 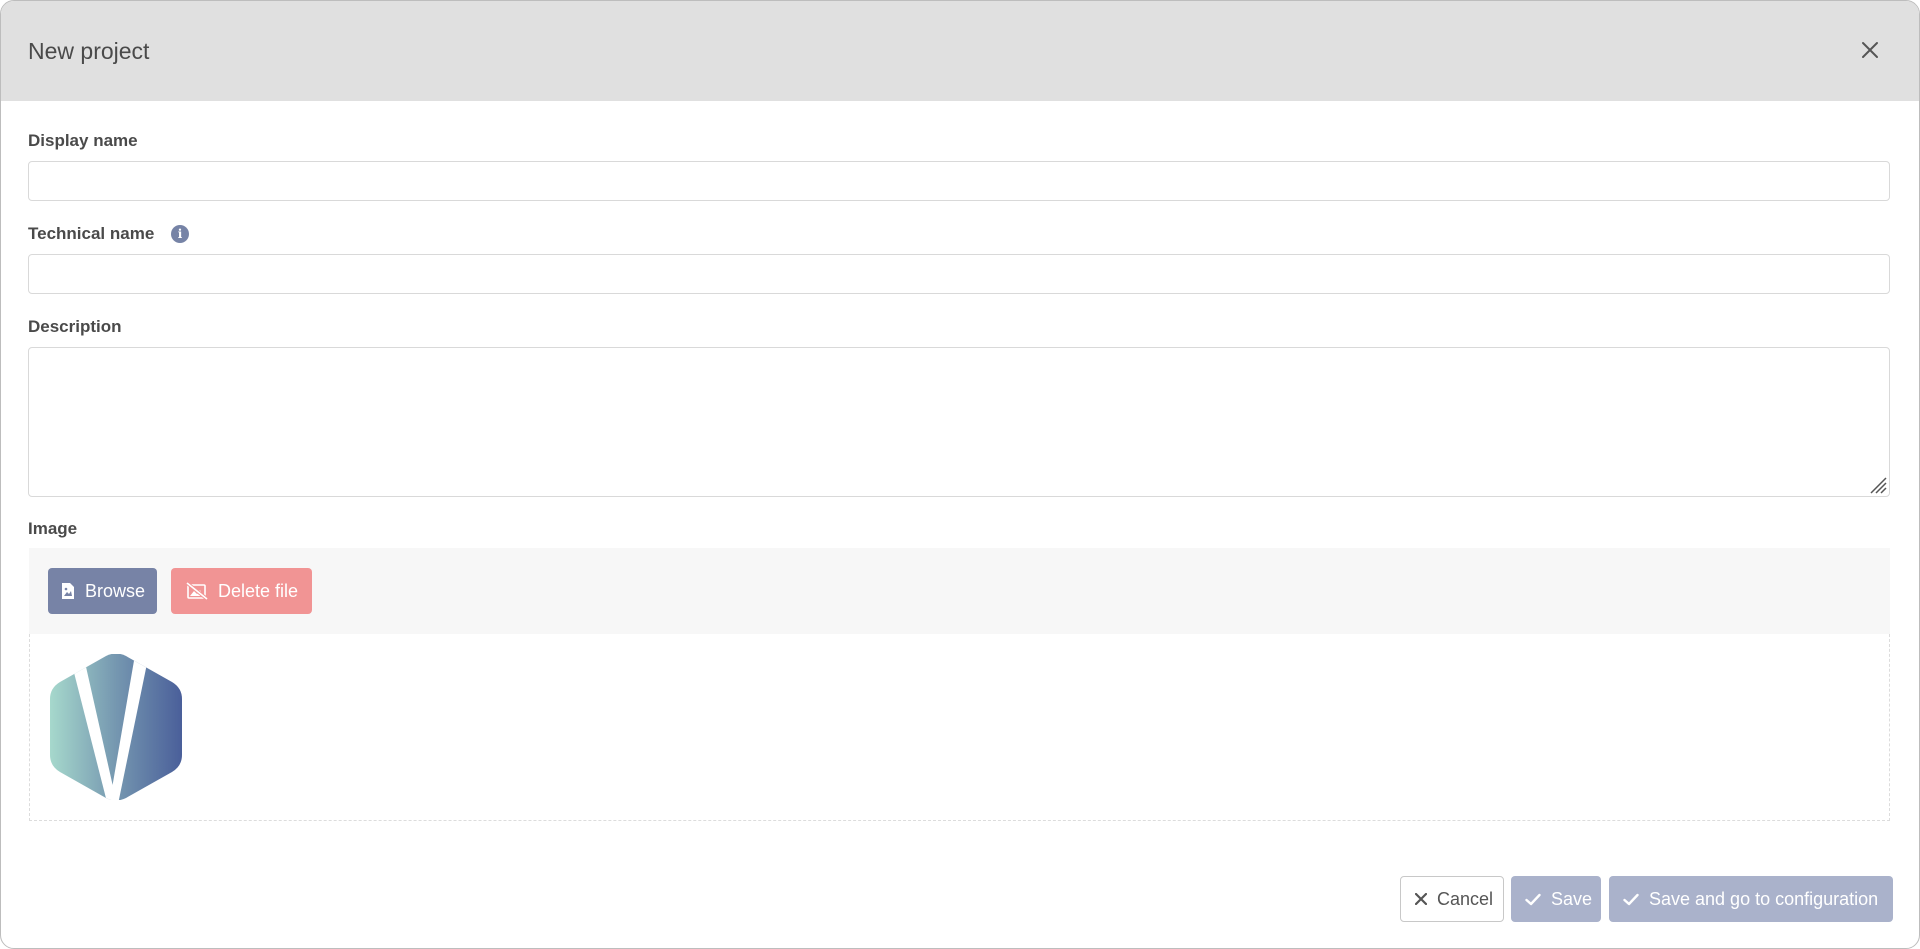 What do you see at coordinates (68, 591) in the screenshot?
I see `file-image-icon` at bounding box center [68, 591].